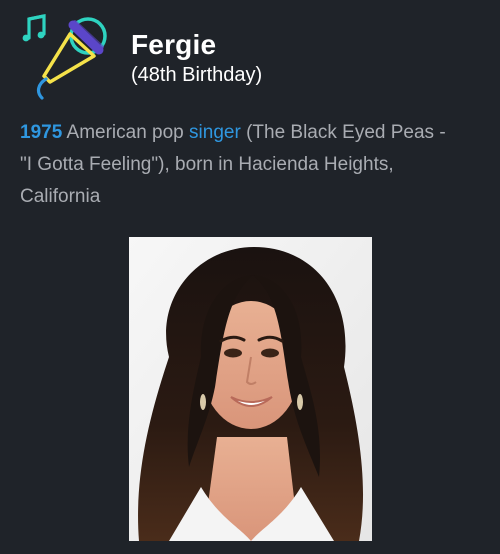 The width and height of the screenshot is (500, 554). Describe the element at coordinates (34, 28) in the screenshot. I see `music-note-icon` at that location.